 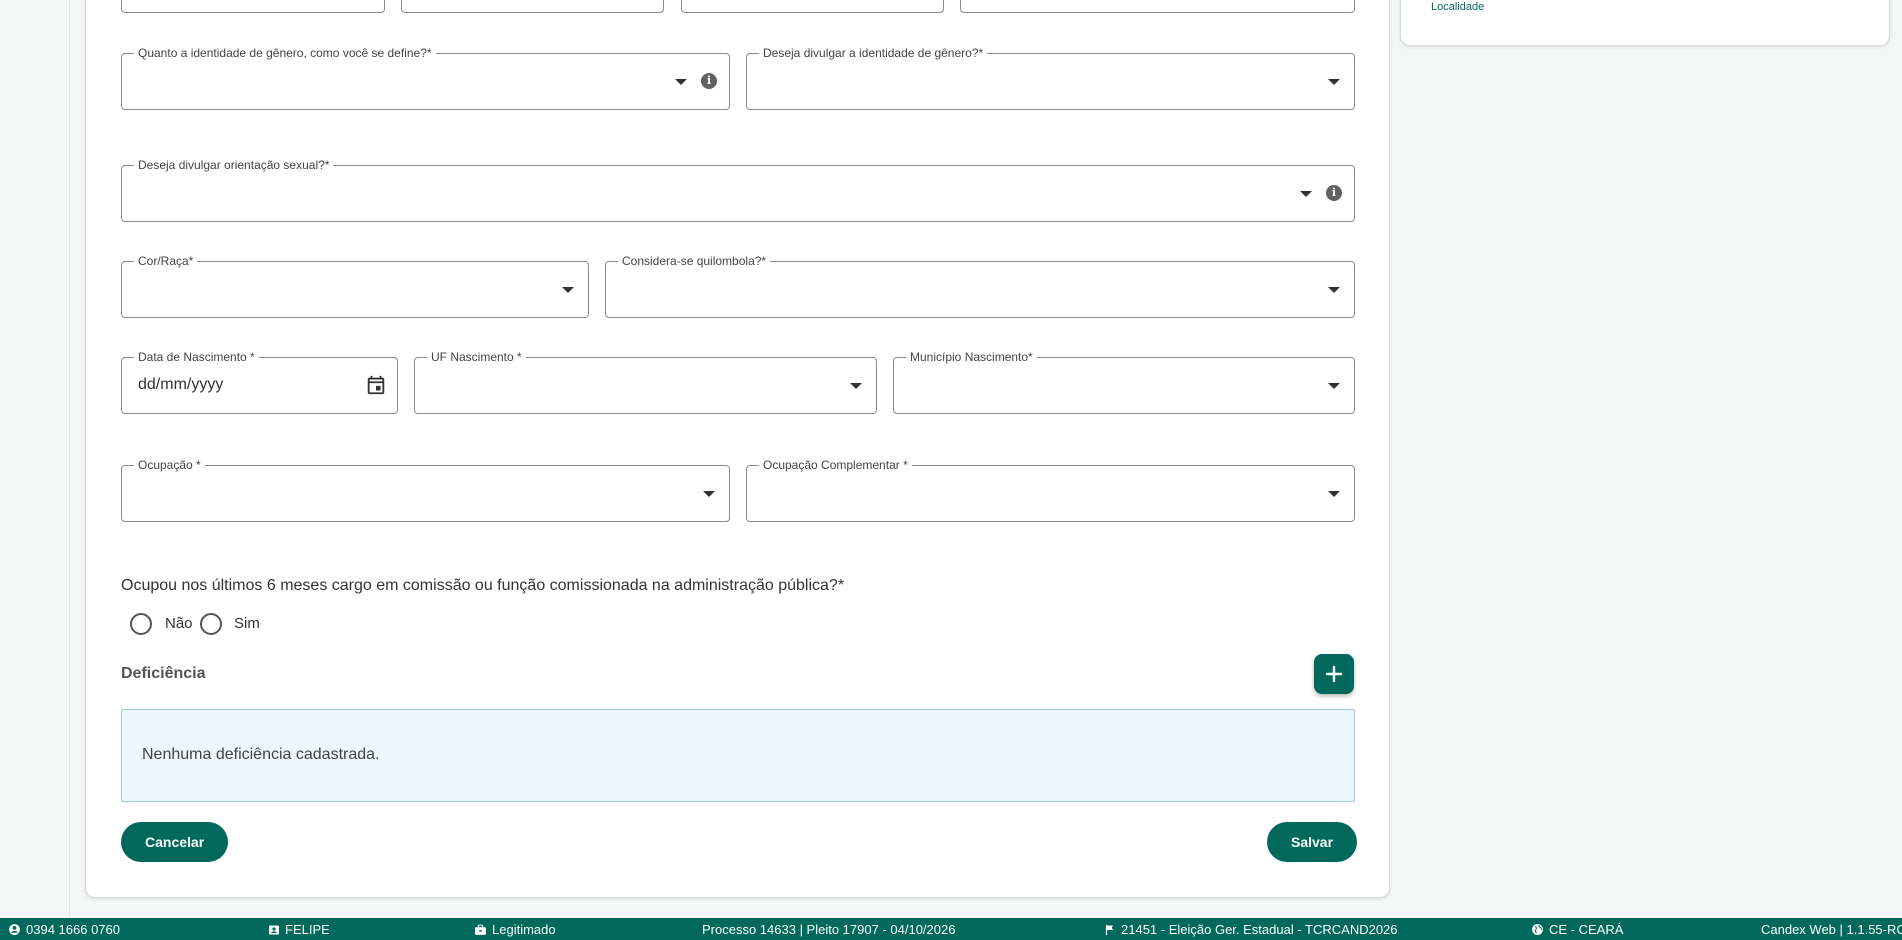 What do you see at coordinates (1457, 7) in the screenshot?
I see `location-link: Localidade` at bounding box center [1457, 7].